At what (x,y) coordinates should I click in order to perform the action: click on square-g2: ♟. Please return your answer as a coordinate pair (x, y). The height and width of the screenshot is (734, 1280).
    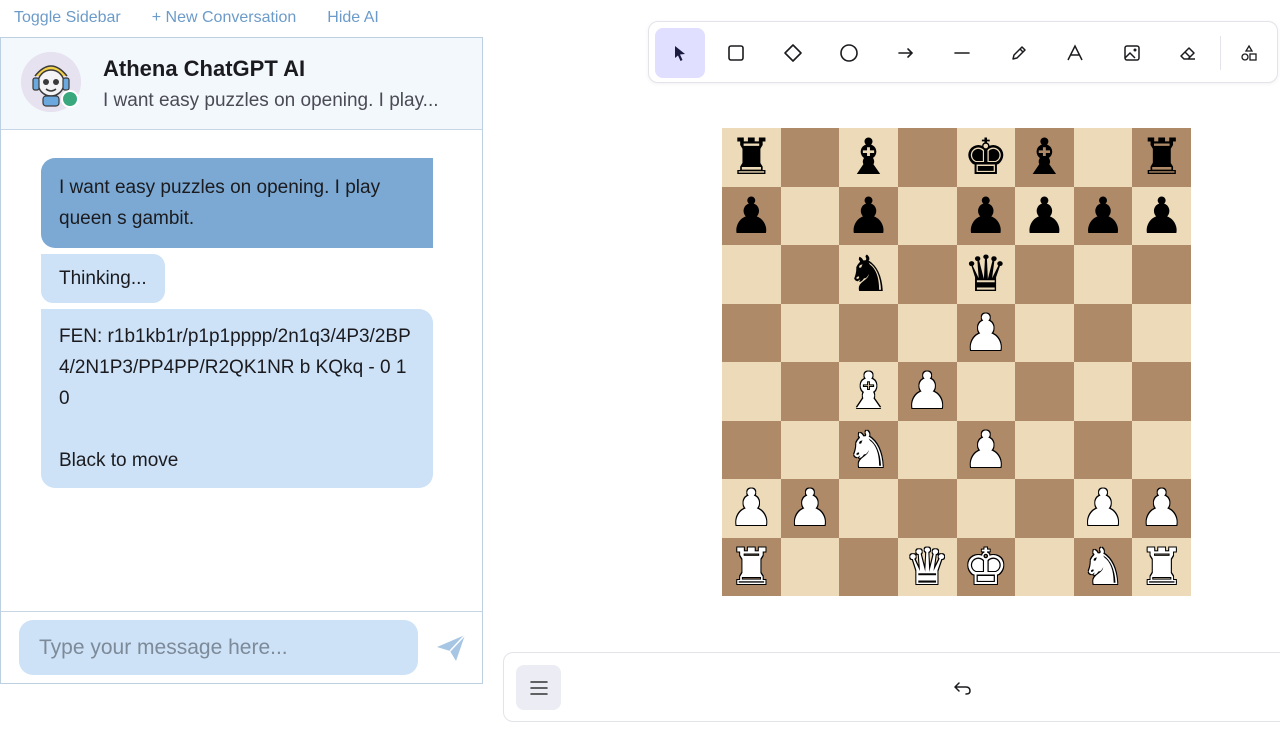
    Looking at the image, I should click on (1103, 508).